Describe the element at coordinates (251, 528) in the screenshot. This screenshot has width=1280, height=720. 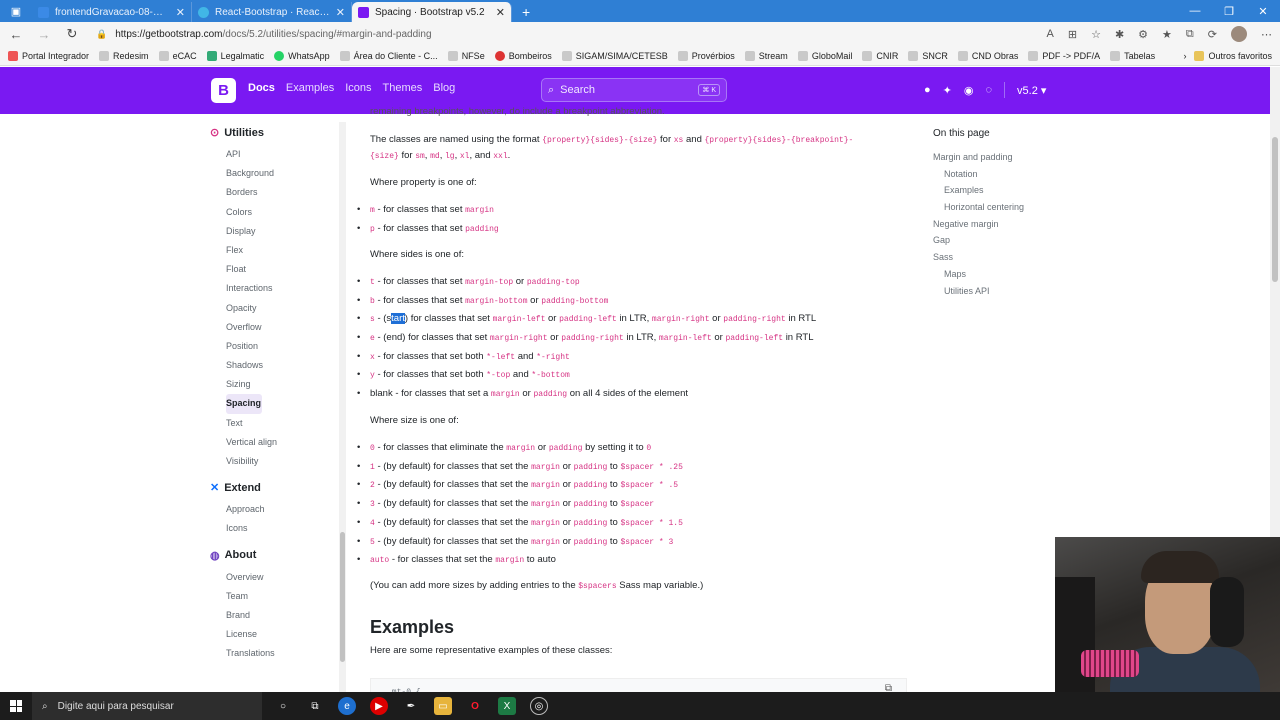
I see `sidebar-item: Icons` at that location.